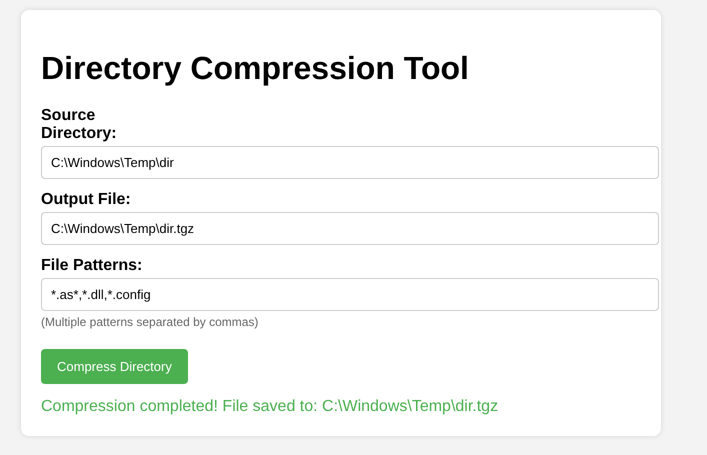 The height and width of the screenshot is (455, 707). I want to click on field-label: Source Directory:, so click(79, 125).